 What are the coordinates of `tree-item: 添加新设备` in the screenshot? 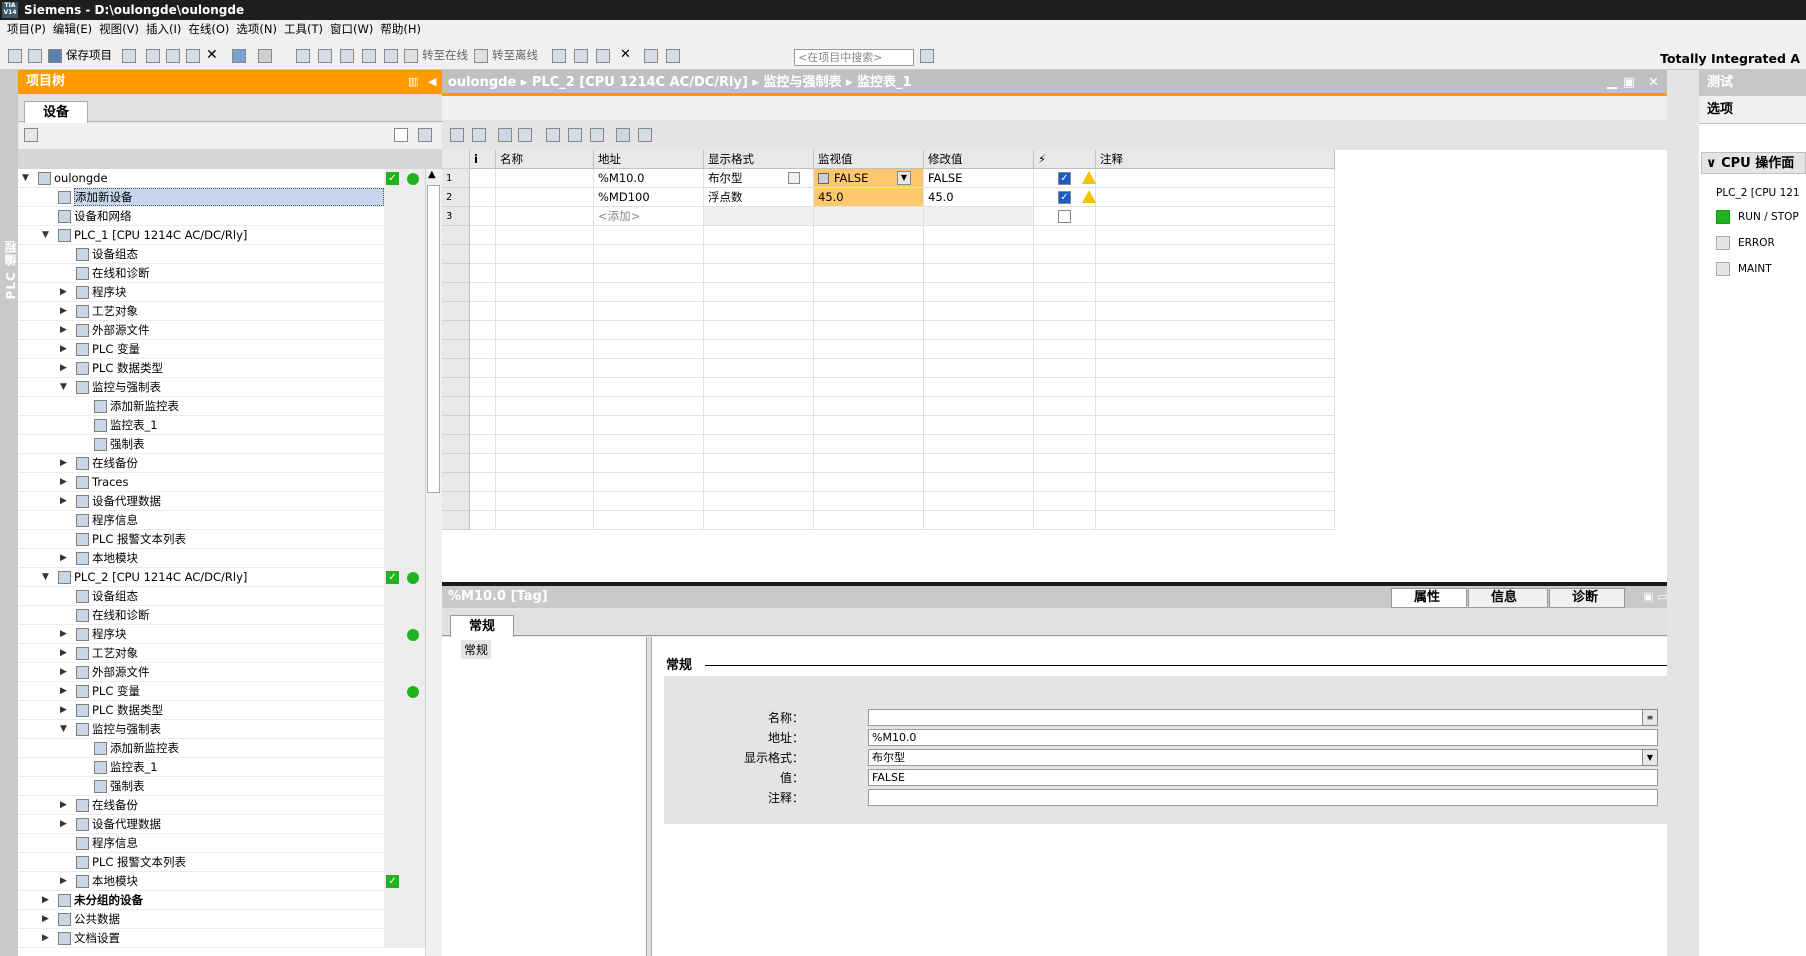 It's located at (221, 197).